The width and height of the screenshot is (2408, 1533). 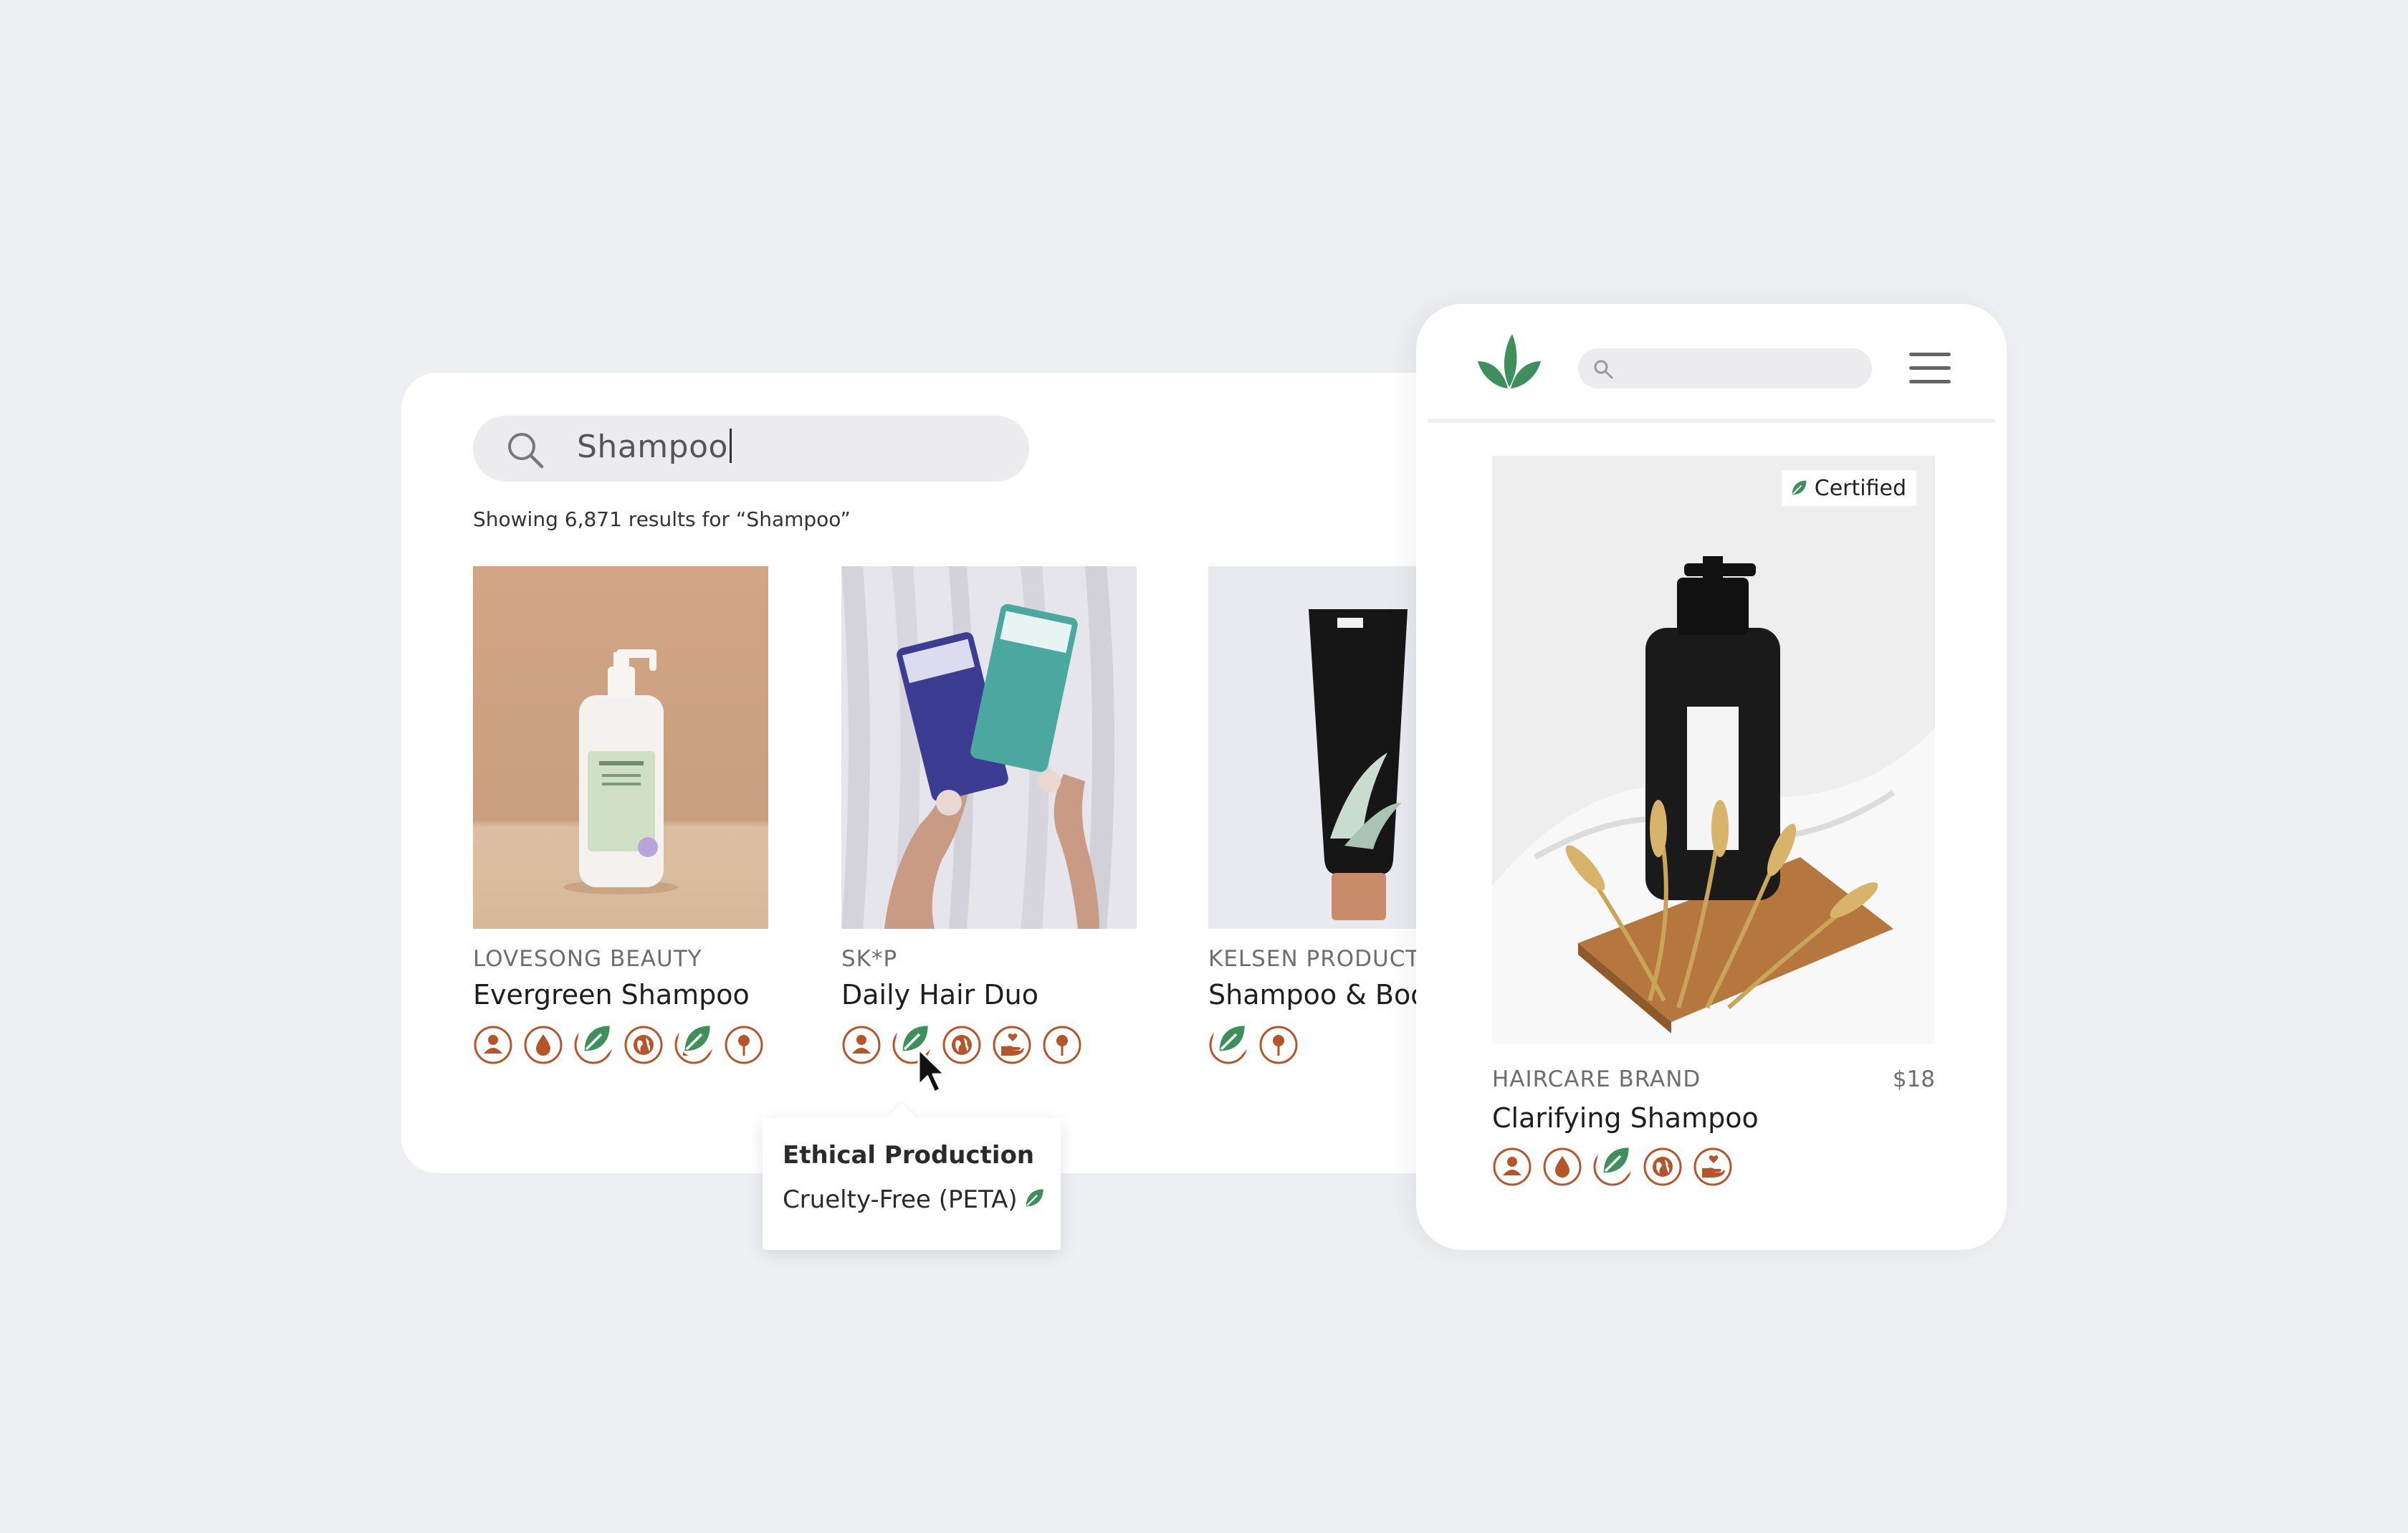 What do you see at coordinates (662, 519) in the screenshot?
I see `results-count: Showing 6,871 results for “Shampoo”` at bounding box center [662, 519].